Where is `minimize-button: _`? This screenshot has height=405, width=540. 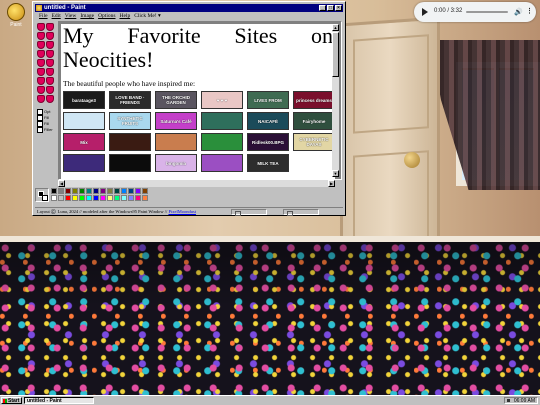
minimize-button: _ is located at coordinates (322, 8).